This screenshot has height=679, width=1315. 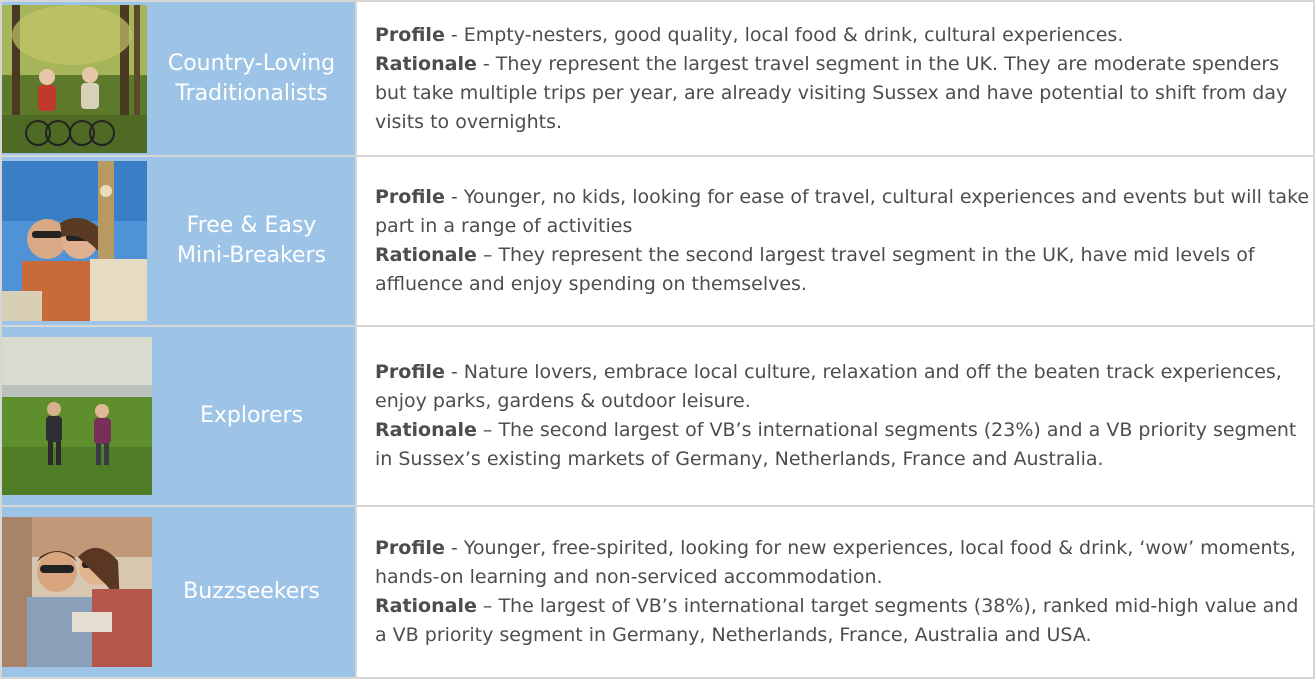 I want to click on segment-name-cell: Buzzseekers, so click(x=178, y=592).